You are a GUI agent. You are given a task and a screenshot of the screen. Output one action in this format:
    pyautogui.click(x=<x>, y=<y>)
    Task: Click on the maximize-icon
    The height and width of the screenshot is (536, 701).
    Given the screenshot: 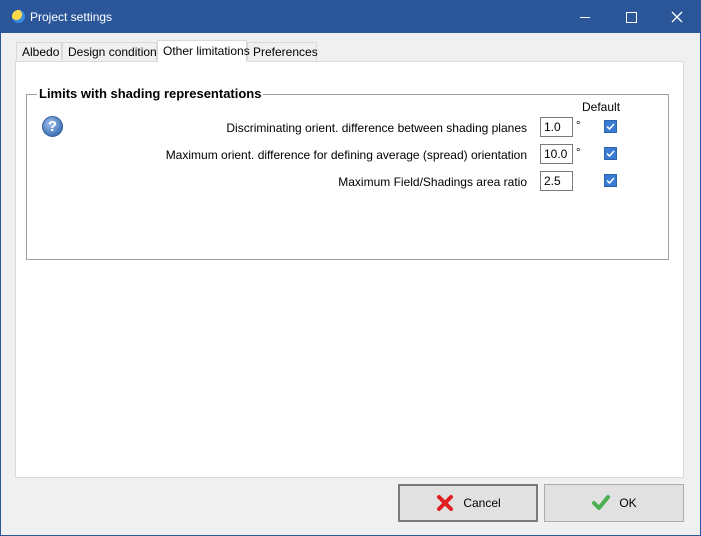 What is the action you would take?
    pyautogui.click(x=631, y=17)
    